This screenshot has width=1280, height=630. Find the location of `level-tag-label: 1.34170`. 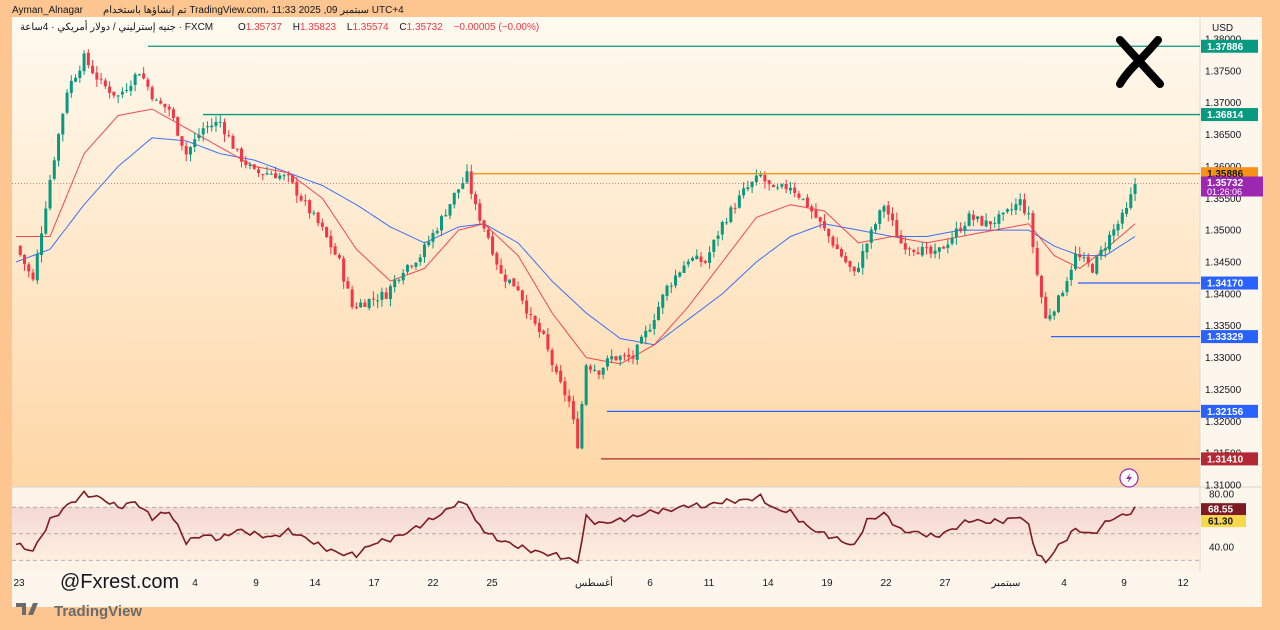

level-tag-label: 1.34170 is located at coordinates (1225, 284).